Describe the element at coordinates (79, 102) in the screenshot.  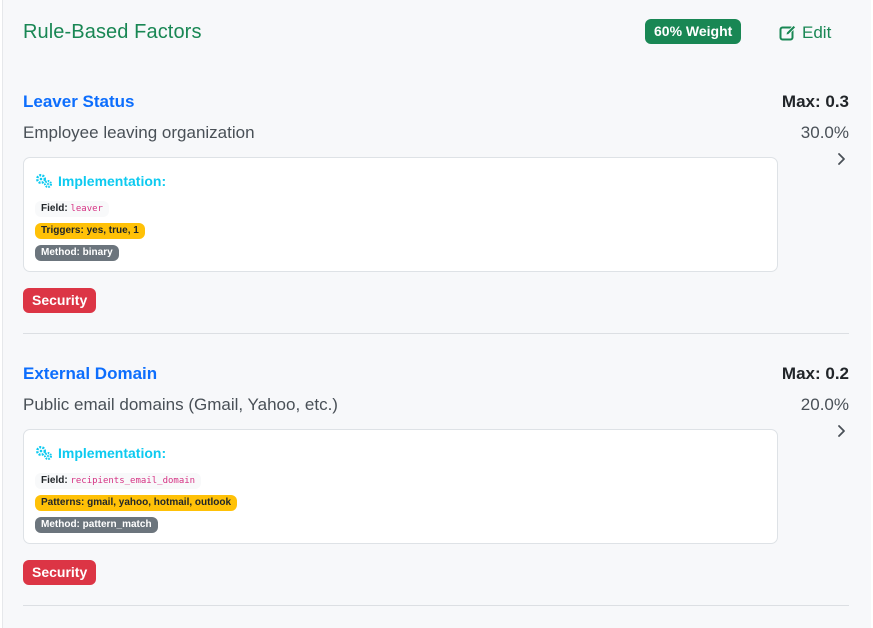
I see `factor-name: Leaver Status` at that location.